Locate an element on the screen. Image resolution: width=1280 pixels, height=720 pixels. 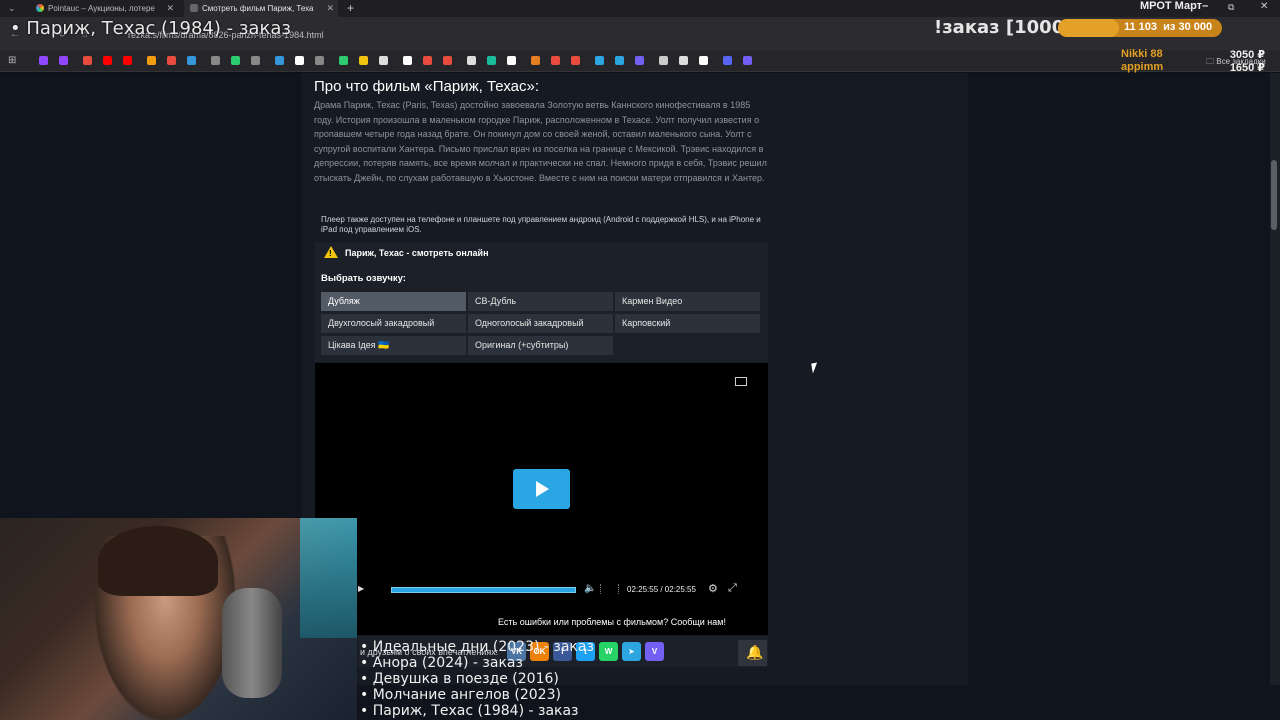
volume-slider is located at coordinates (609, 589).